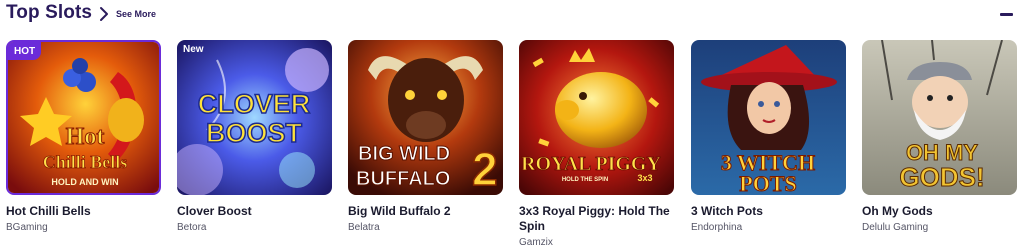  What do you see at coordinates (596, 242) in the screenshot?
I see `game-provider: Gamzix` at bounding box center [596, 242].